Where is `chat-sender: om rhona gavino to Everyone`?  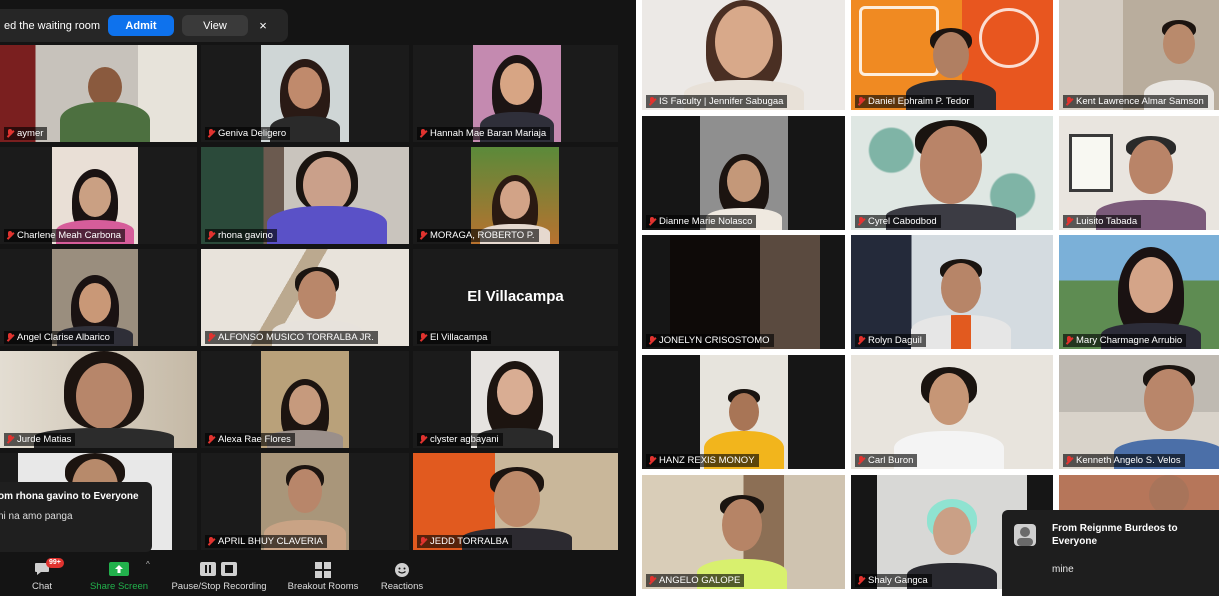
chat-sender: om rhona gavino to Everyone is located at coordinates (69, 496).